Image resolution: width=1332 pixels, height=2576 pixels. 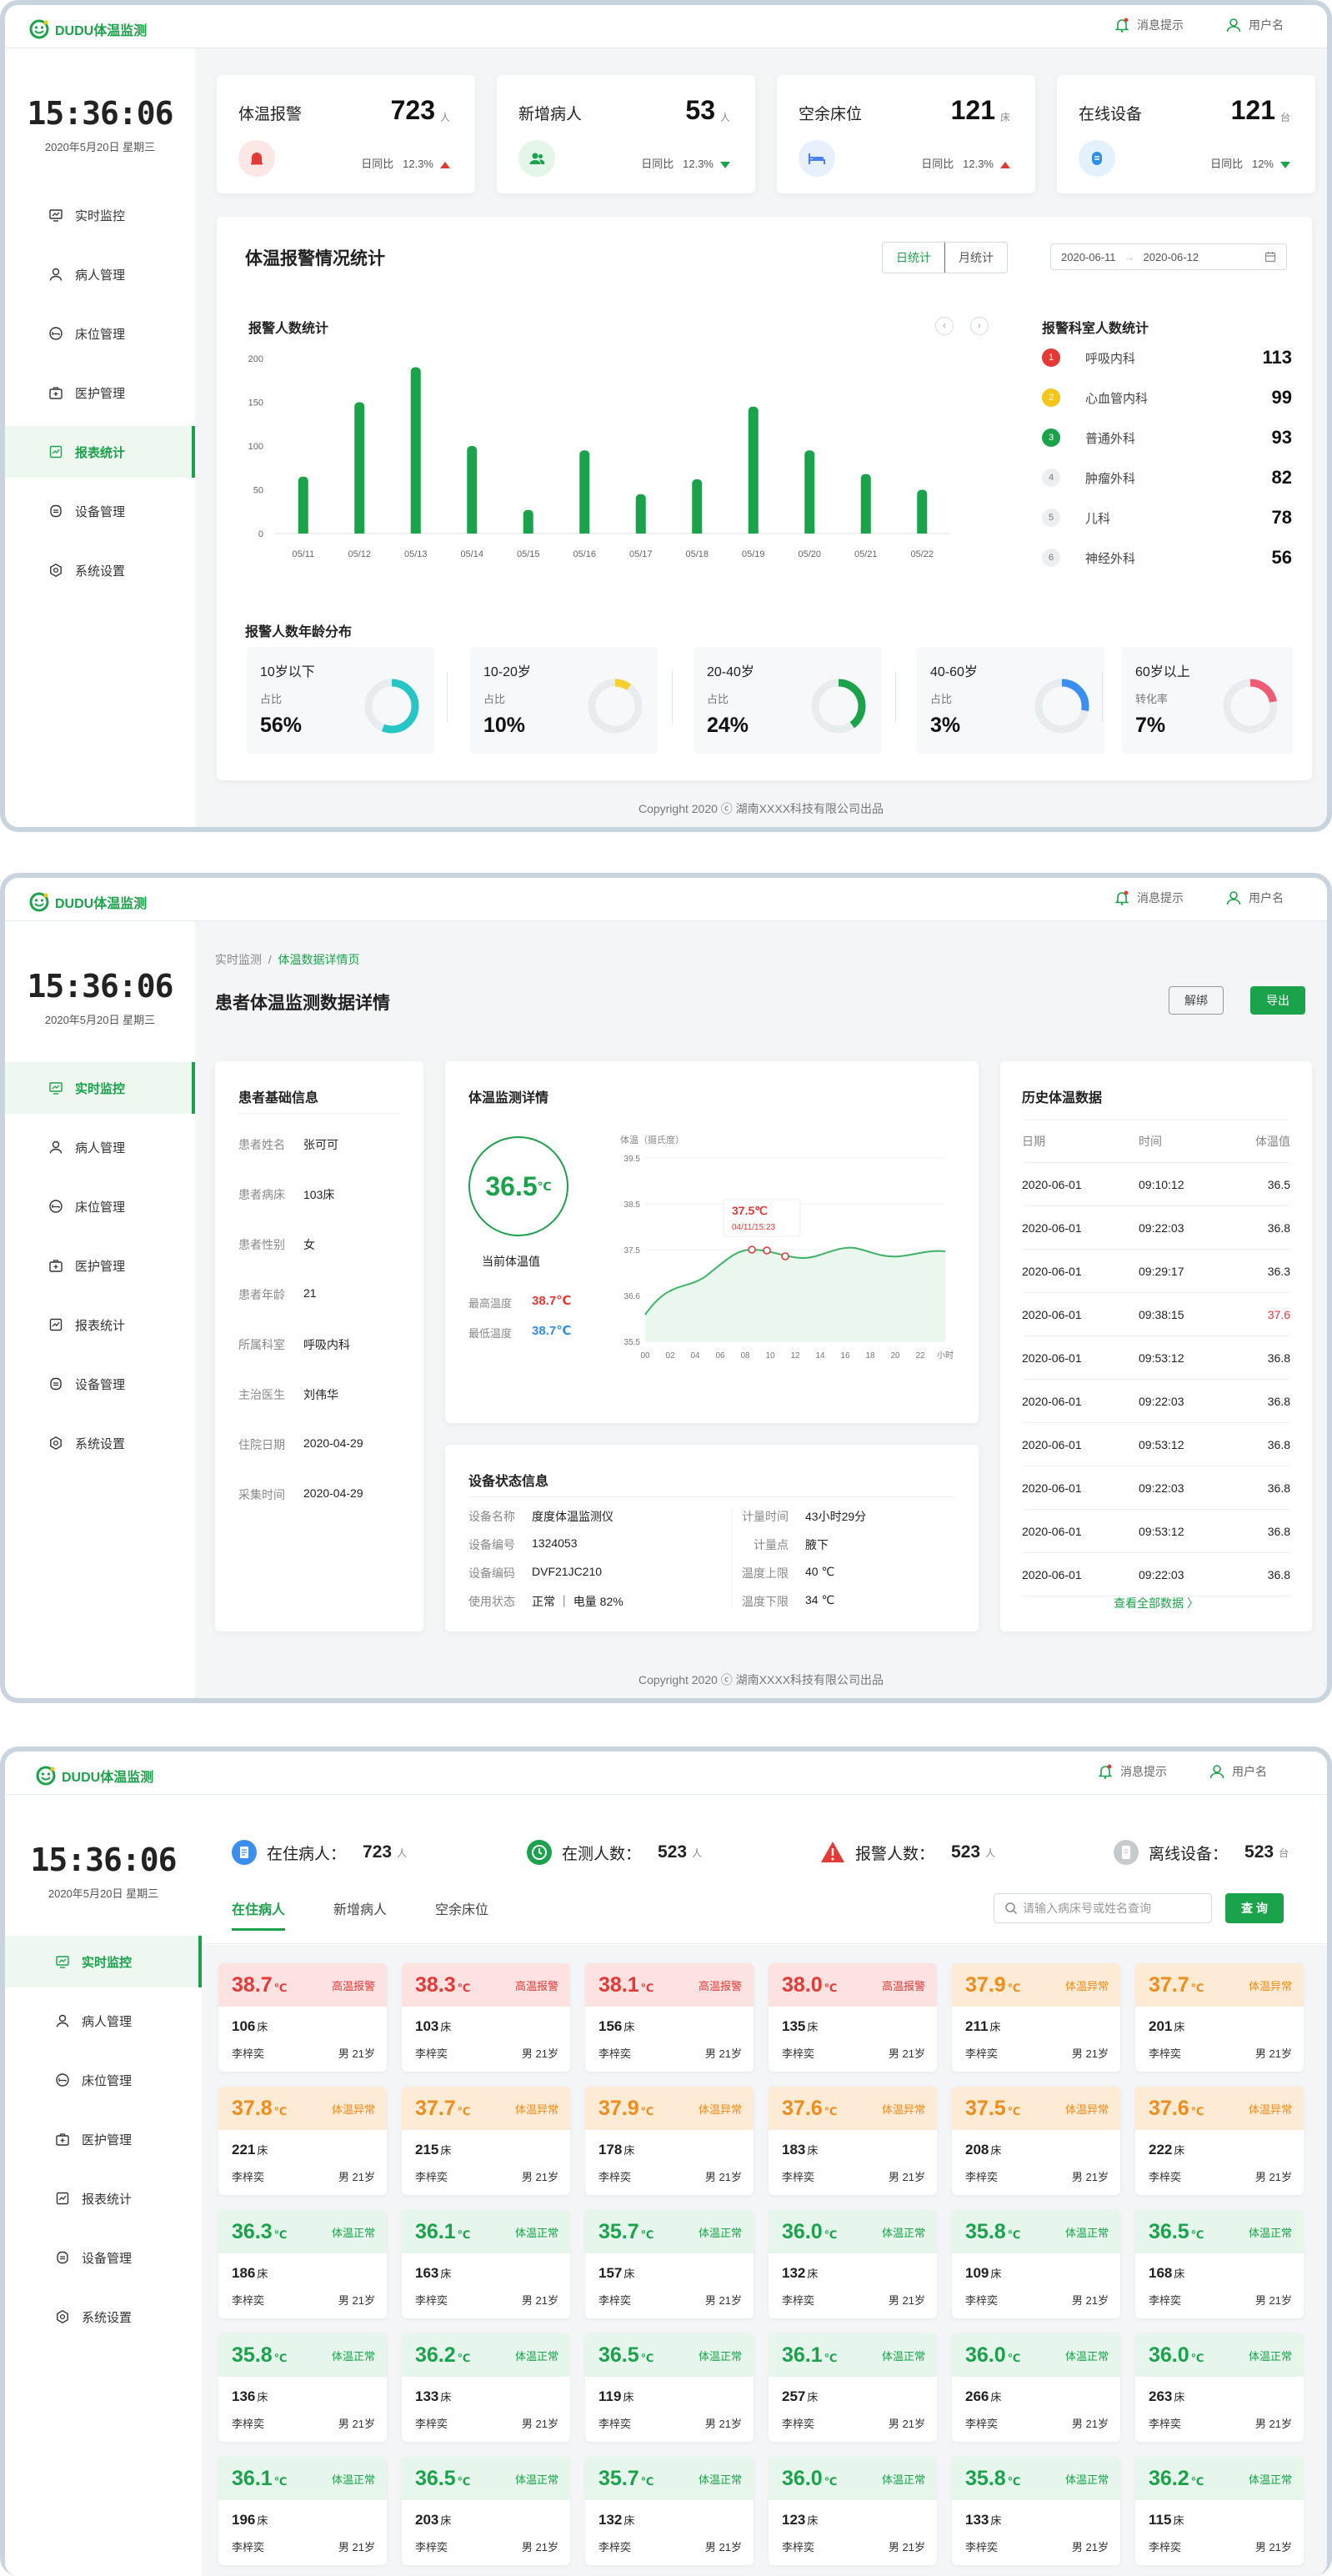 What do you see at coordinates (1036, 2141) in the screenshot?
I see `patient-card: 37.5 ℃ 体温异常 208 床李梓奕 男 21岁` at bounding box center [1036, 2141].